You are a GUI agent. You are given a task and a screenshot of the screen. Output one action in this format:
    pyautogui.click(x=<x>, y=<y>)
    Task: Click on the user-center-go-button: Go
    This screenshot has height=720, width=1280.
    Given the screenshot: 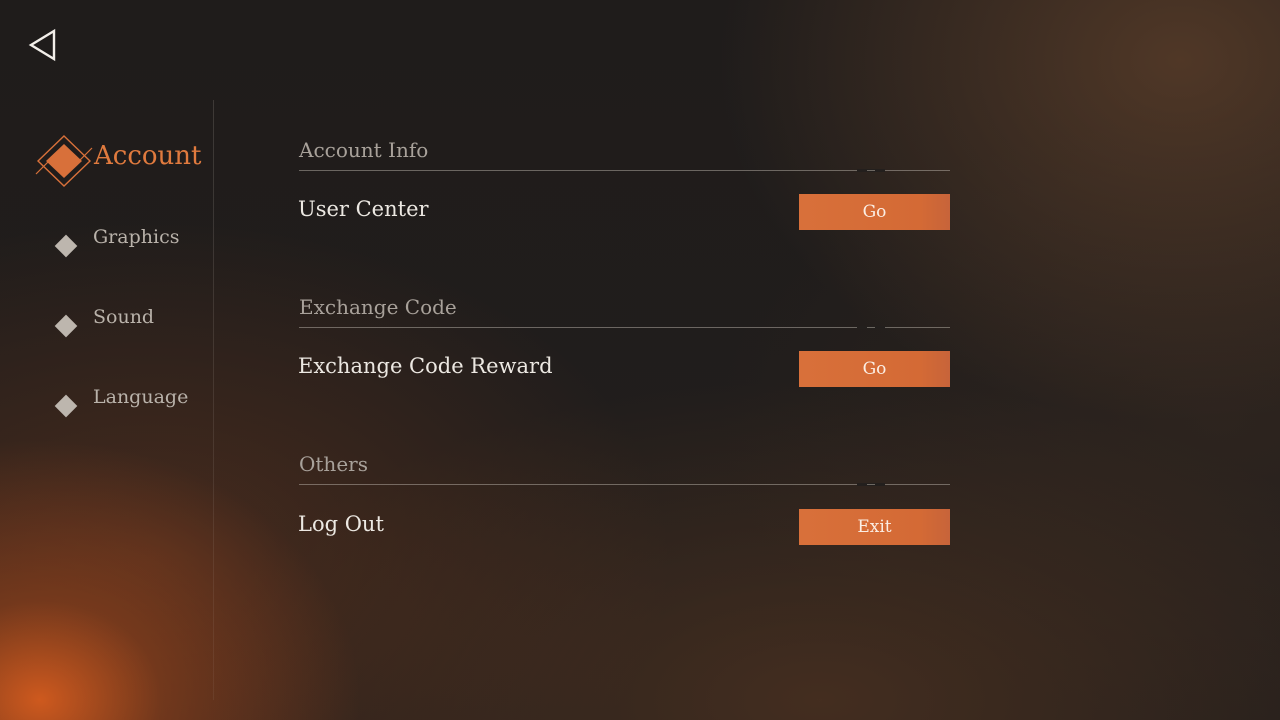 What is the action you would take?
    pyautogui.click(x=874, y=212)
    